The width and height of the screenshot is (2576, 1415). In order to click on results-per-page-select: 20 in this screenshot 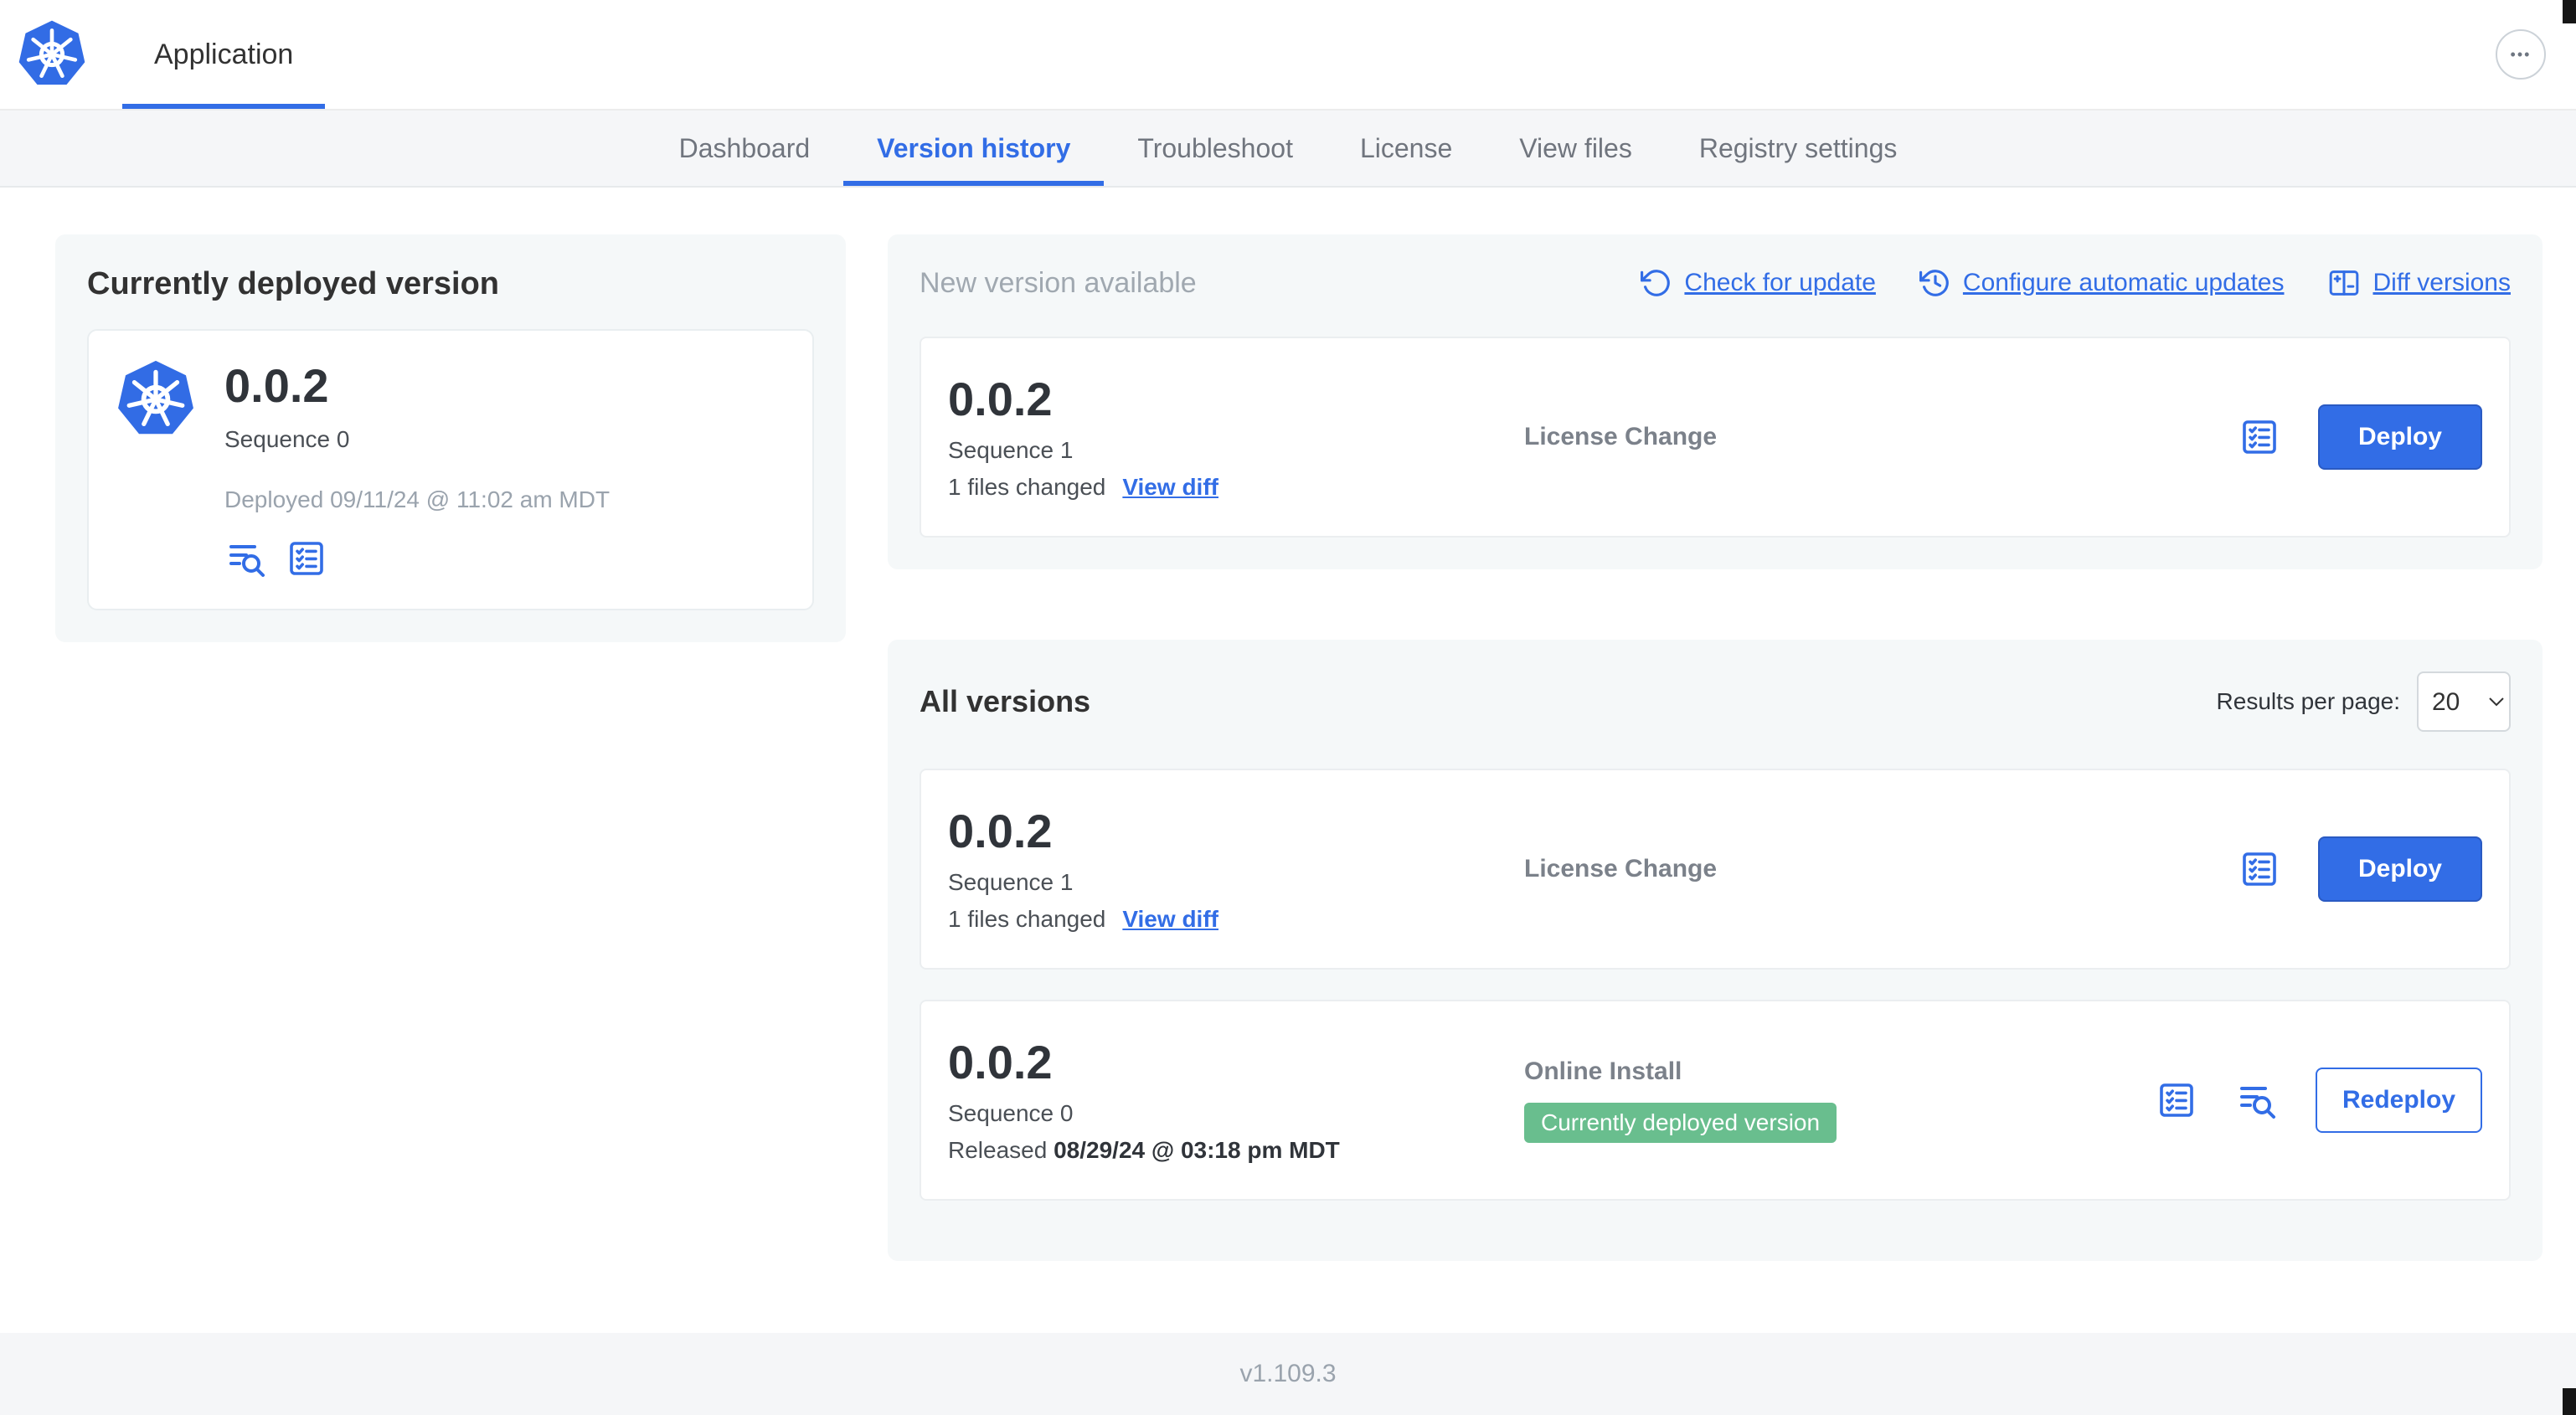, I will do `click(2464, 701)`.